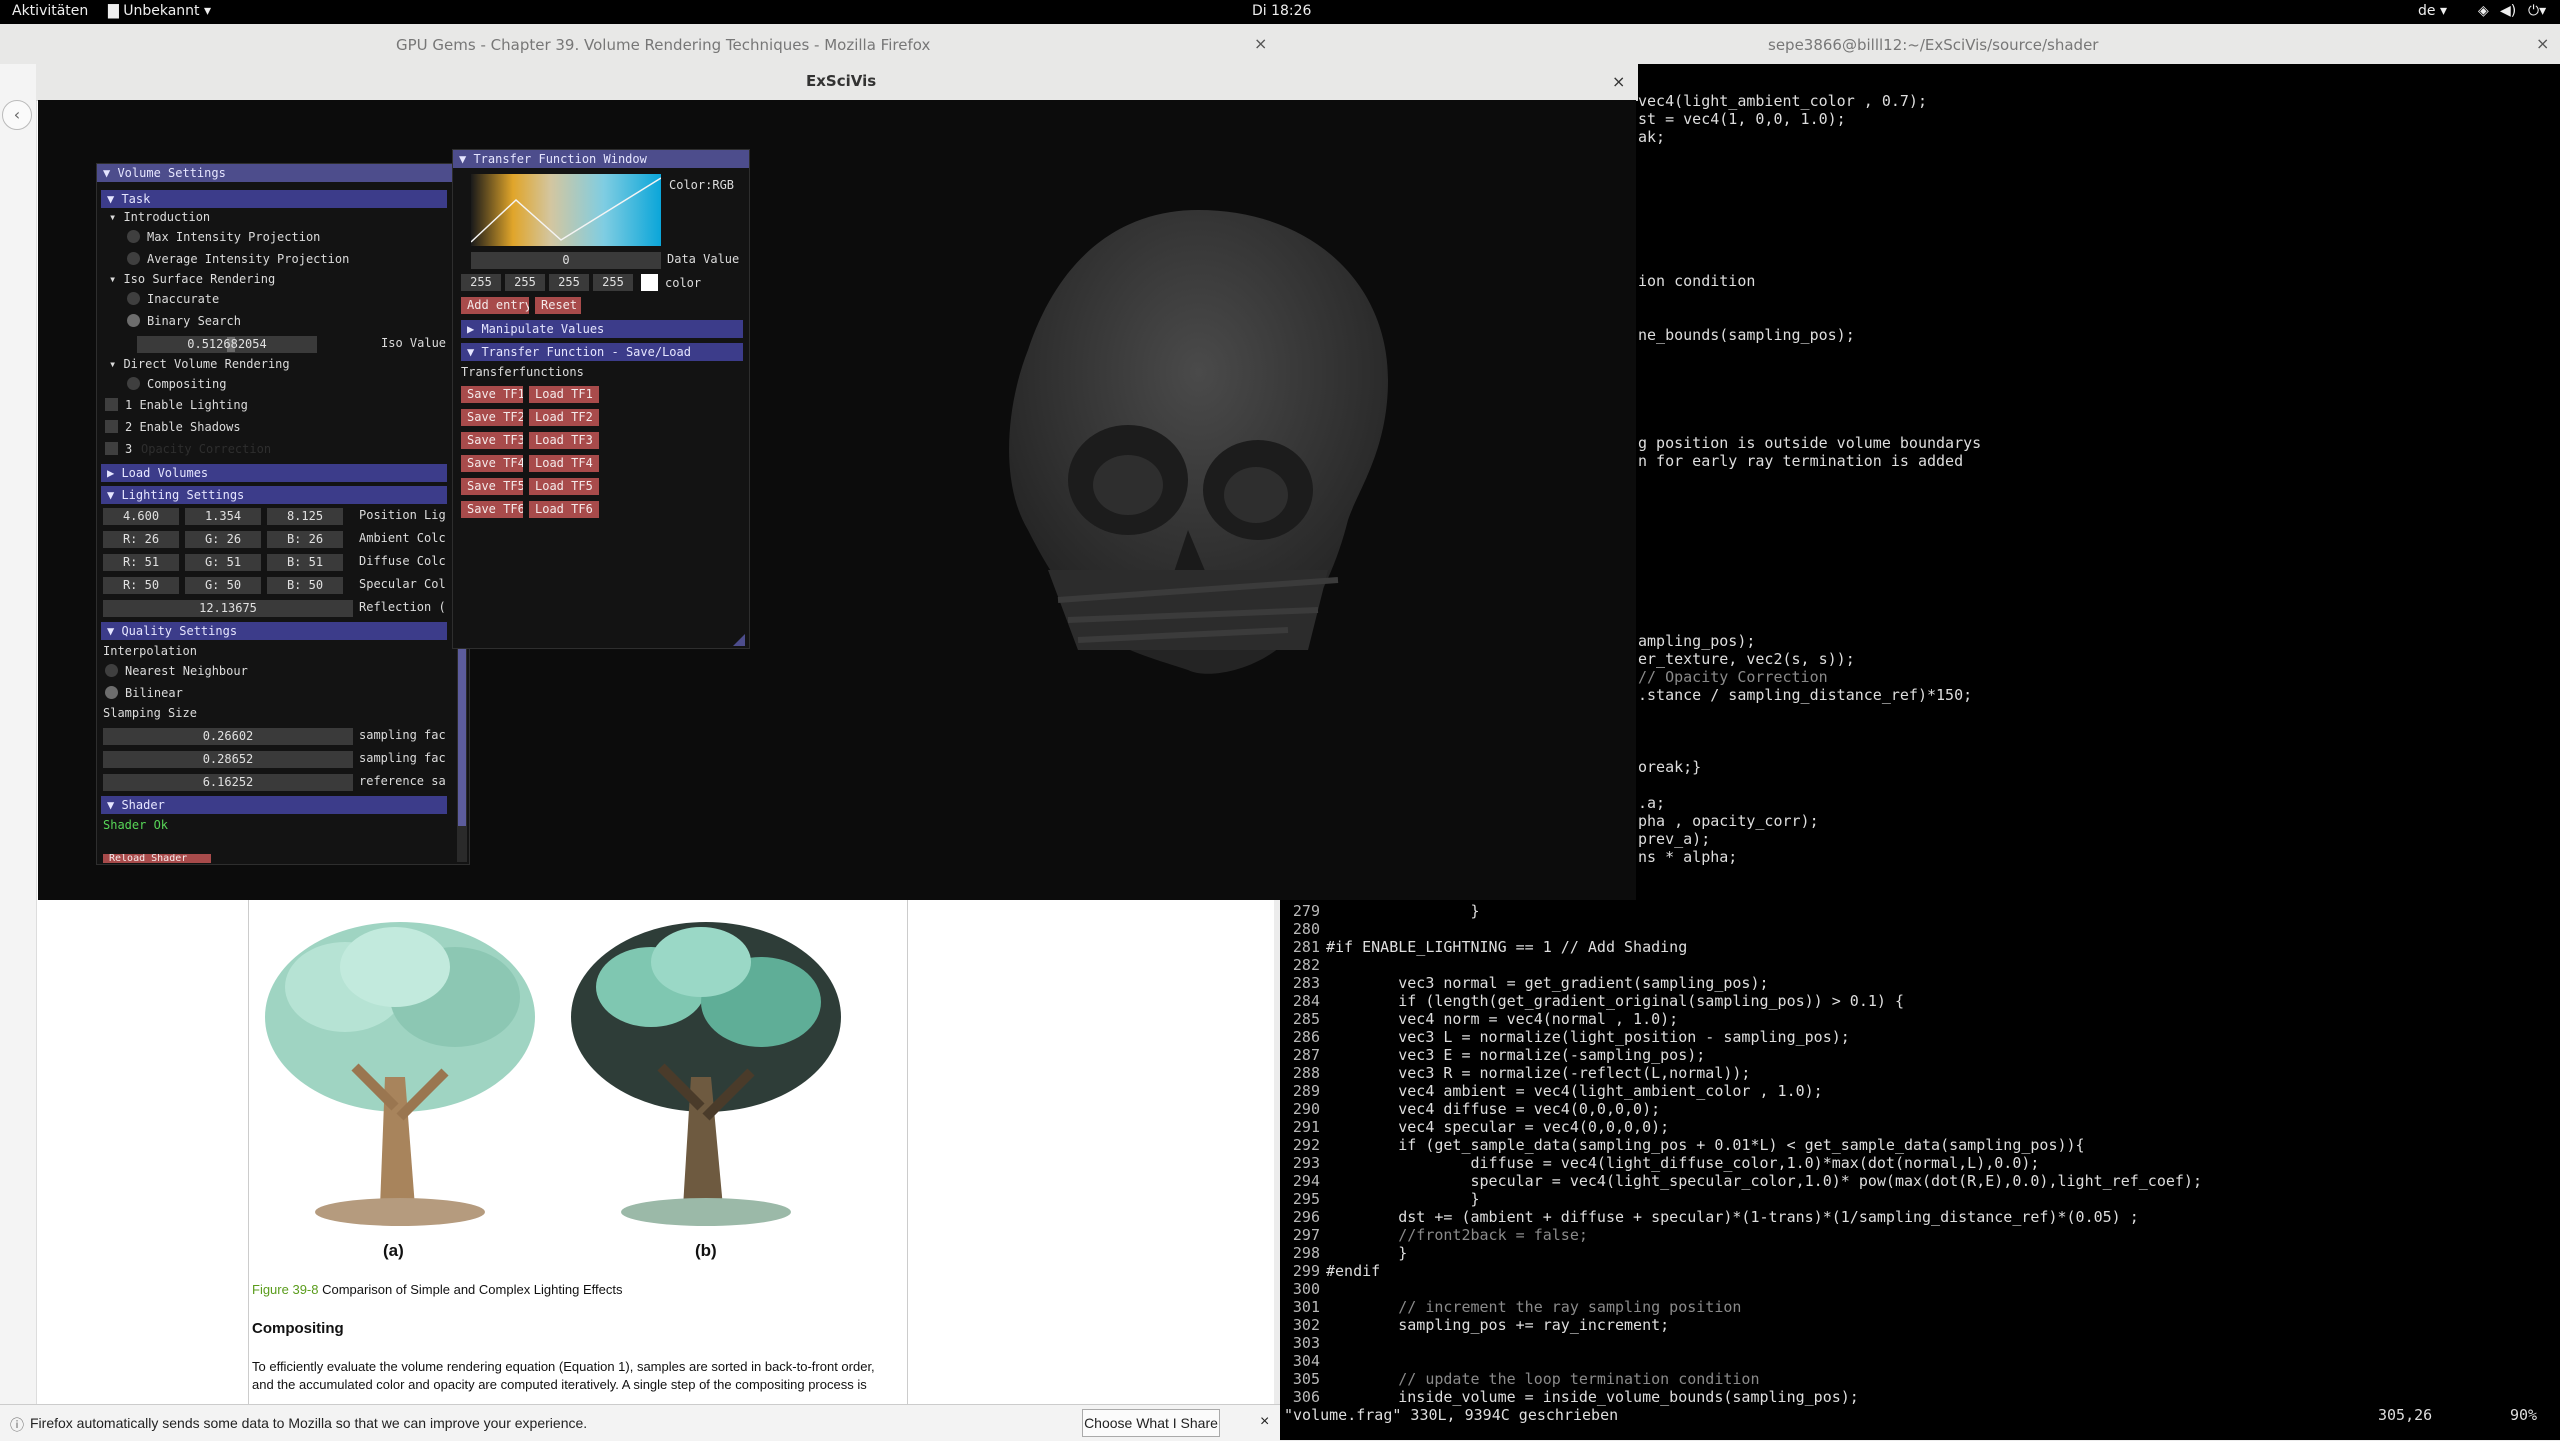  What do you see at coordinates (141, 585) in the screenshot?
I see `specular-r: R: 50` at bounding box center [141, 585].